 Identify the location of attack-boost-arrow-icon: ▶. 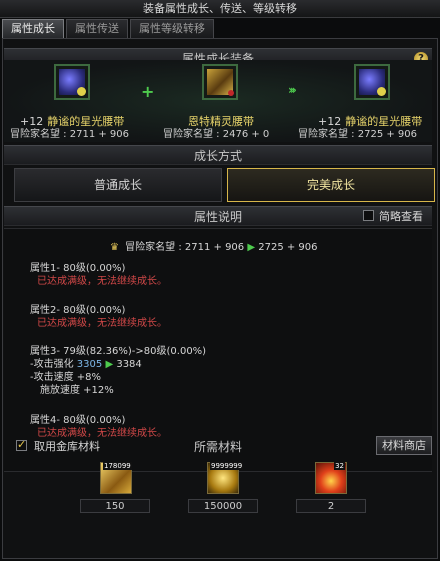
(109, 364).